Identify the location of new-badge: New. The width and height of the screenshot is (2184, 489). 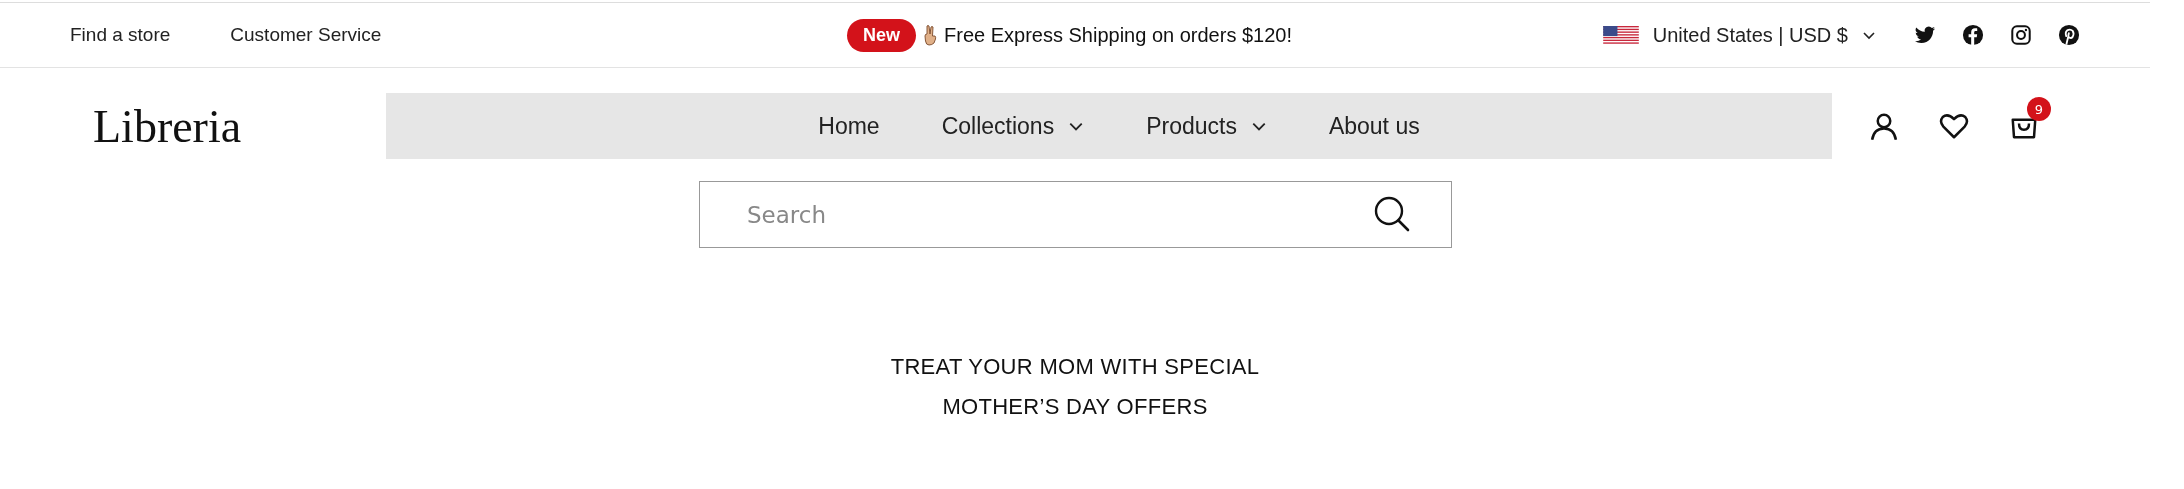
(881, 35).